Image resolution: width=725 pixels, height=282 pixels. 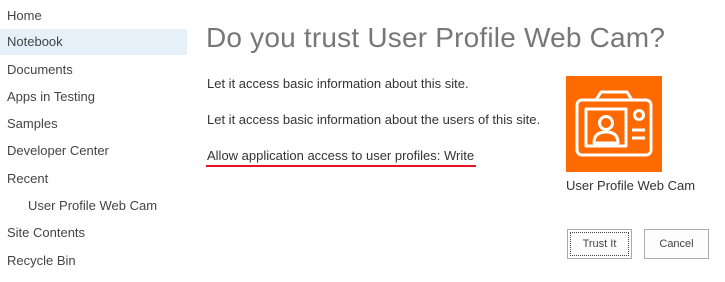 I want to click on nav-item-recycle-bin: Recycle Bin, so click(x=93, y=261).